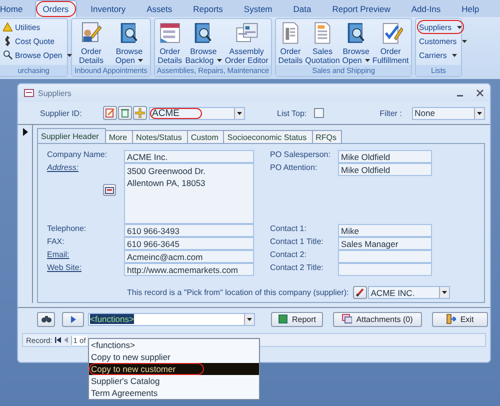  What do you see at coordinates (327, 136) in the screenshot?
I see `form-tab: RFQs` at bounding box center [327, 136].